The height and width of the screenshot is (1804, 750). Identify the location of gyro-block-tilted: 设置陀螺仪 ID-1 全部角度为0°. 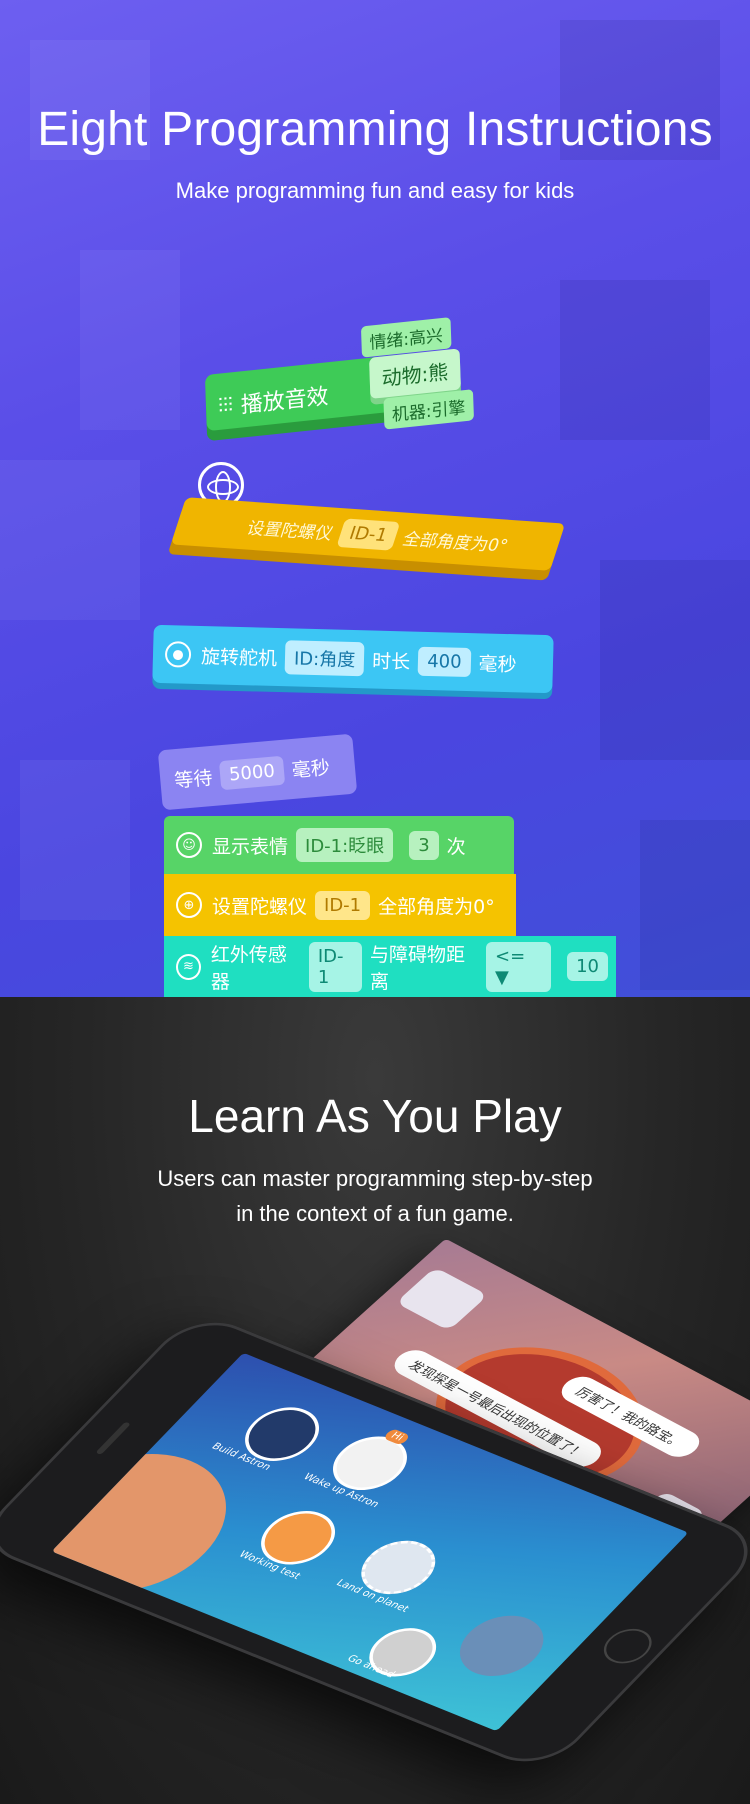
(368, 534).